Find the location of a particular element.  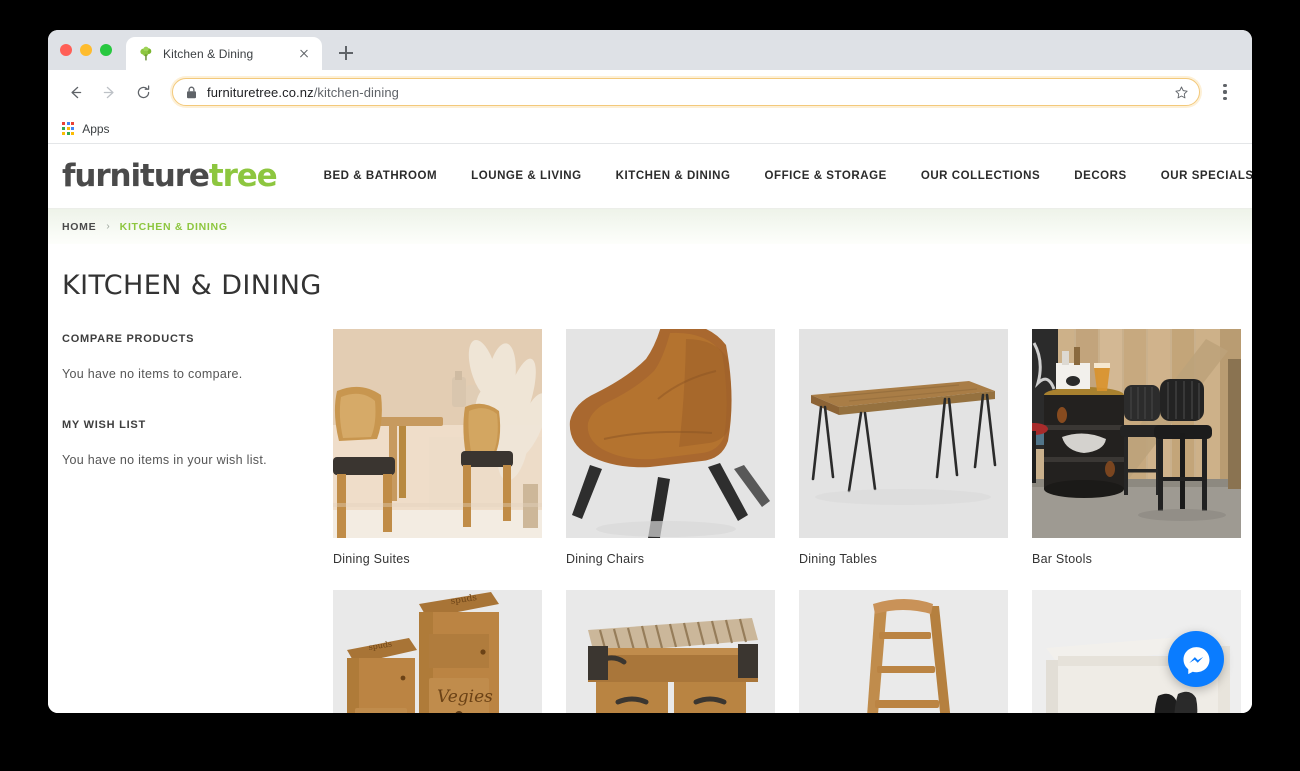

vegie-storage-bins-image: spuds Vegies spuds is located at coordinates (437, 651).